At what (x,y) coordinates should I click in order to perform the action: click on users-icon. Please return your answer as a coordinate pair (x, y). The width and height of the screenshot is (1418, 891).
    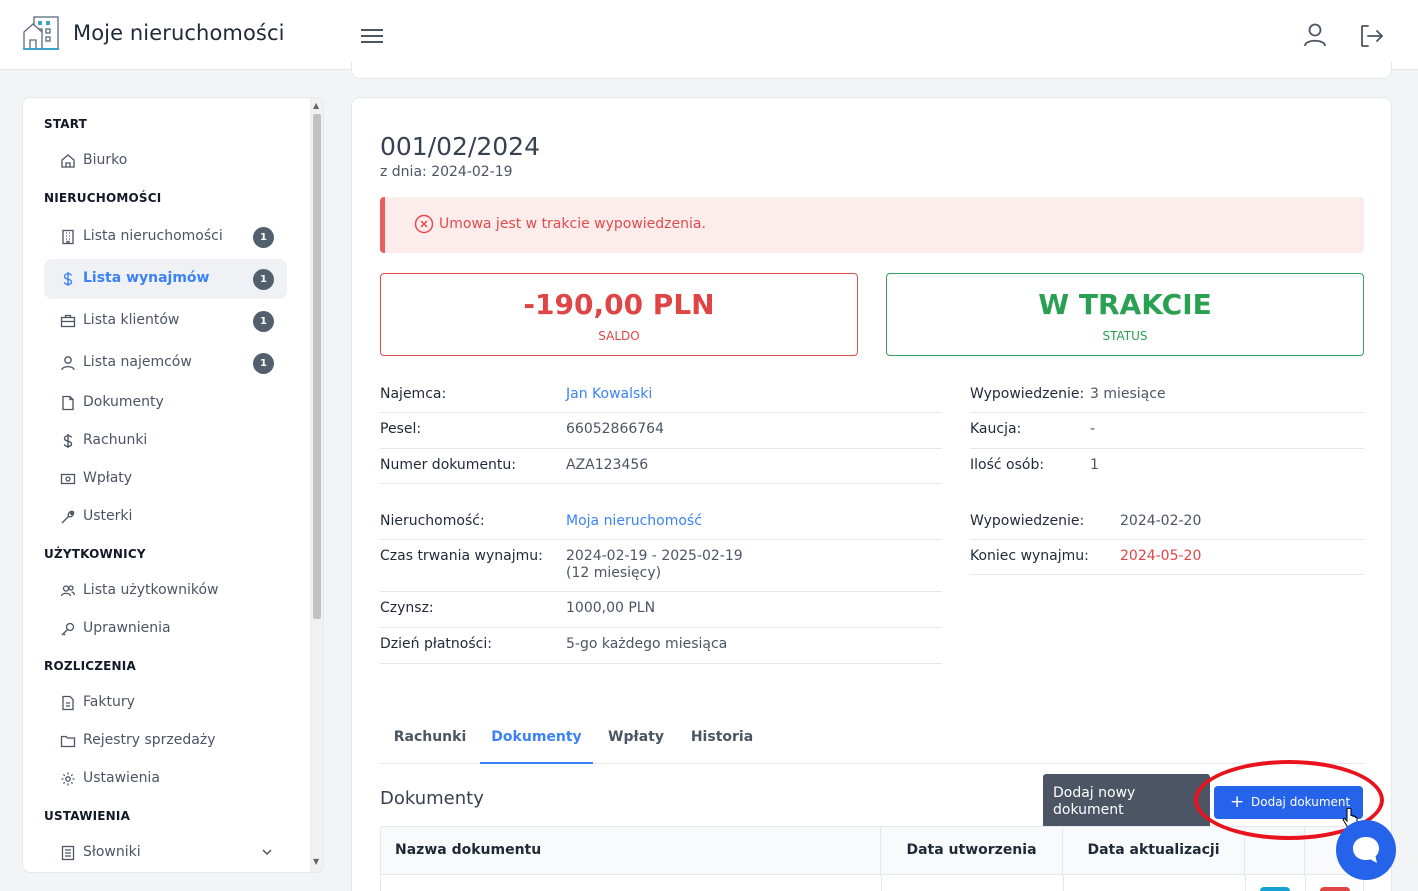
    Looking at the image, I should click on (68, 591).